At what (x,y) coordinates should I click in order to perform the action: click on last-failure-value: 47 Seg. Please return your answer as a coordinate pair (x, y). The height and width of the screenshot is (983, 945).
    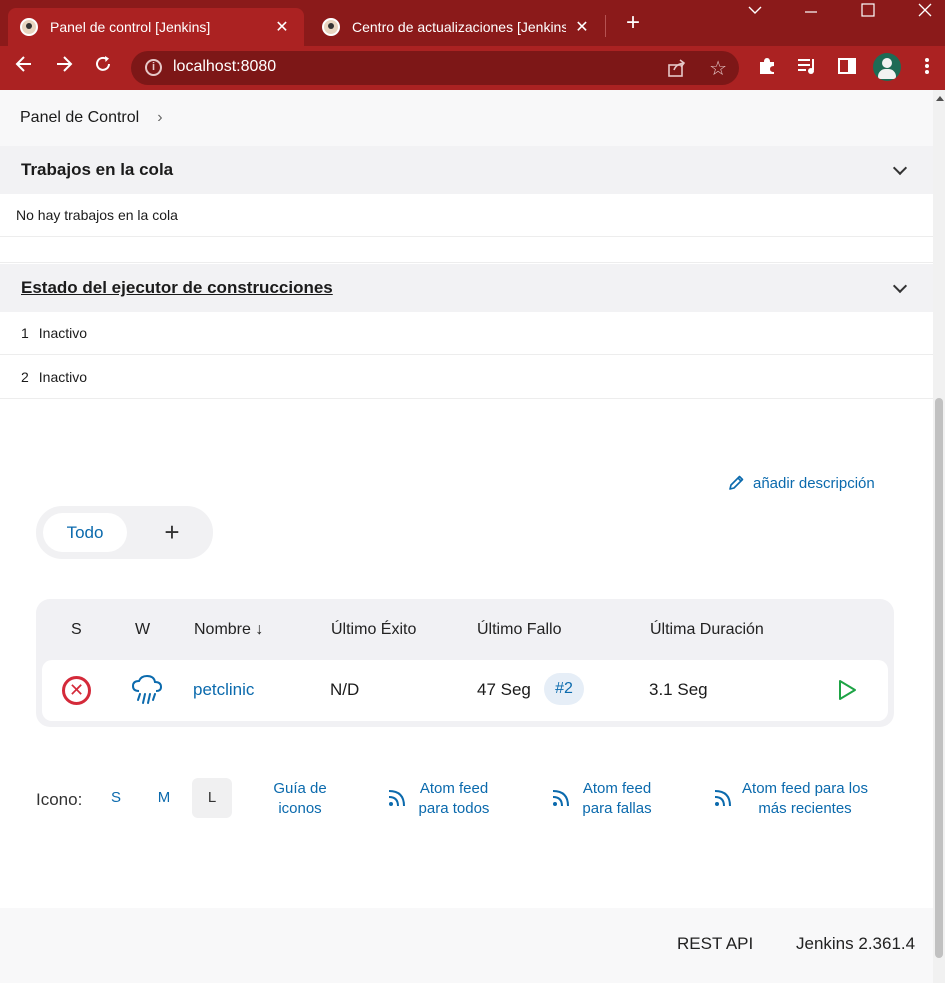
    Looking at the image, I should click on (504, 689).